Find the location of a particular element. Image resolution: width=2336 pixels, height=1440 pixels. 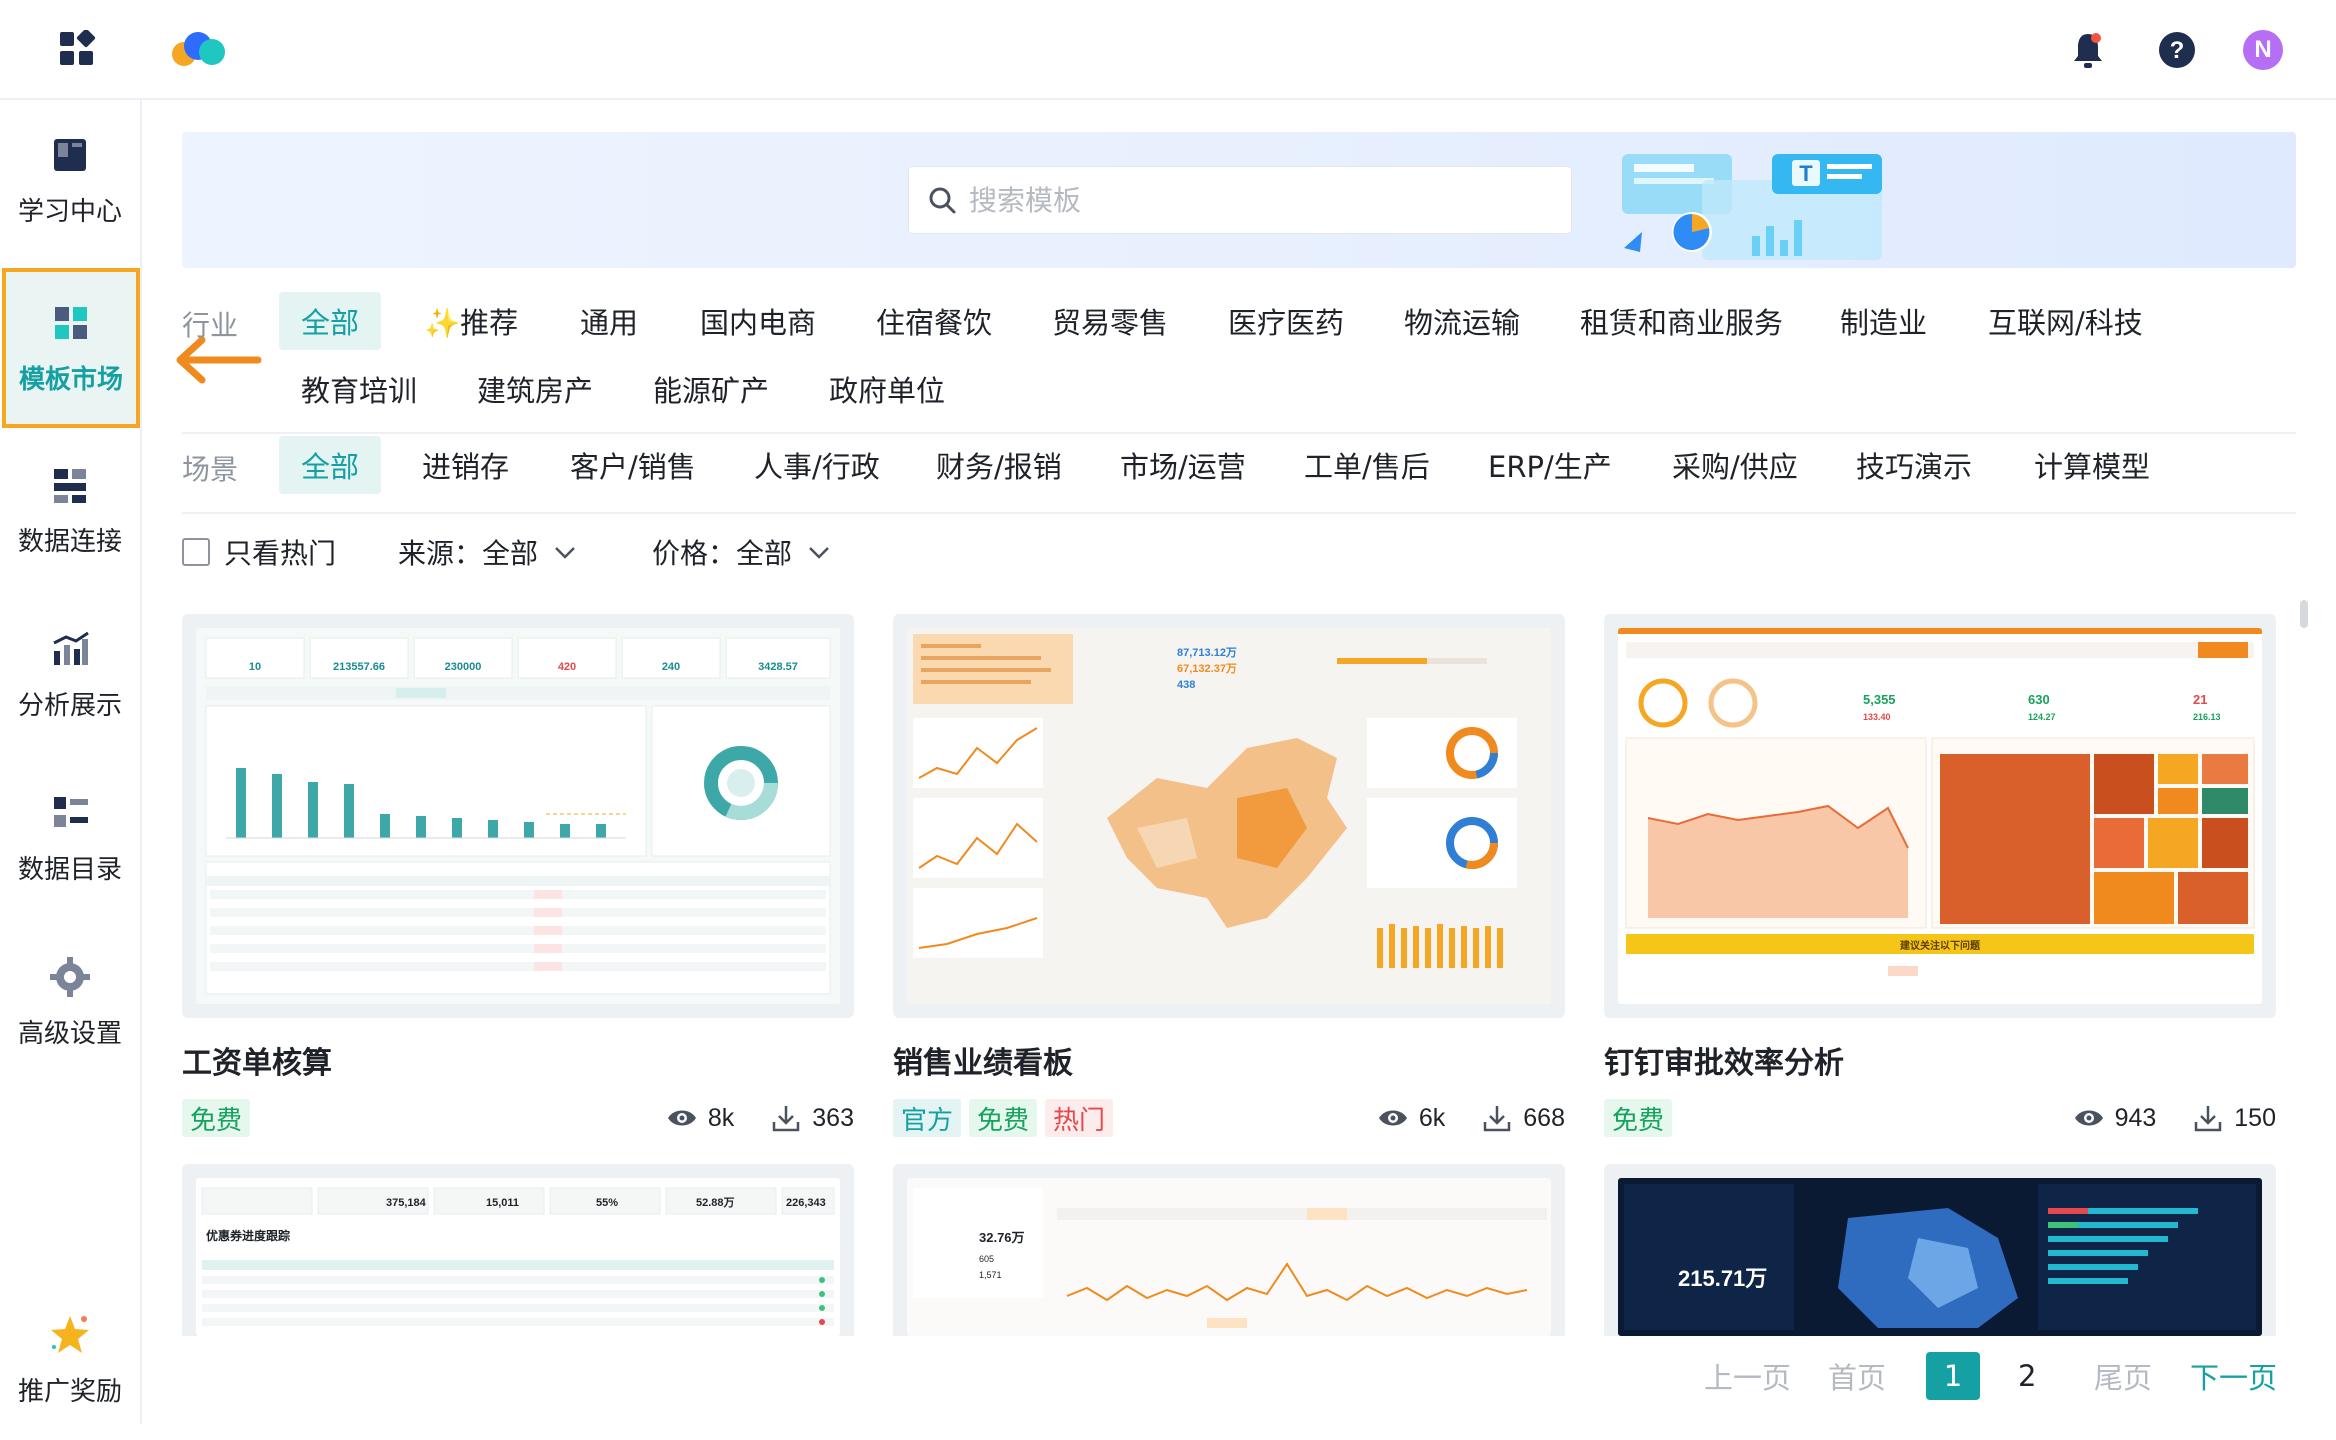

price-dropdown: 价格：全部 is located at coordinates (742, 552).